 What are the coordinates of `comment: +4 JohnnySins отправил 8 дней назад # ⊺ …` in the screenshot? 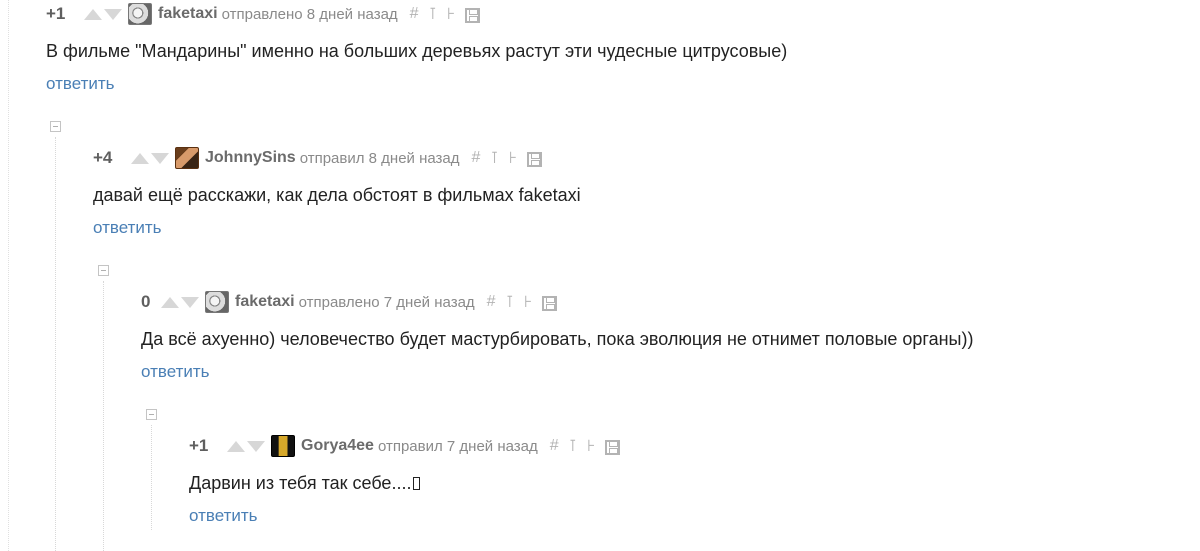 It's located at (337, 192).